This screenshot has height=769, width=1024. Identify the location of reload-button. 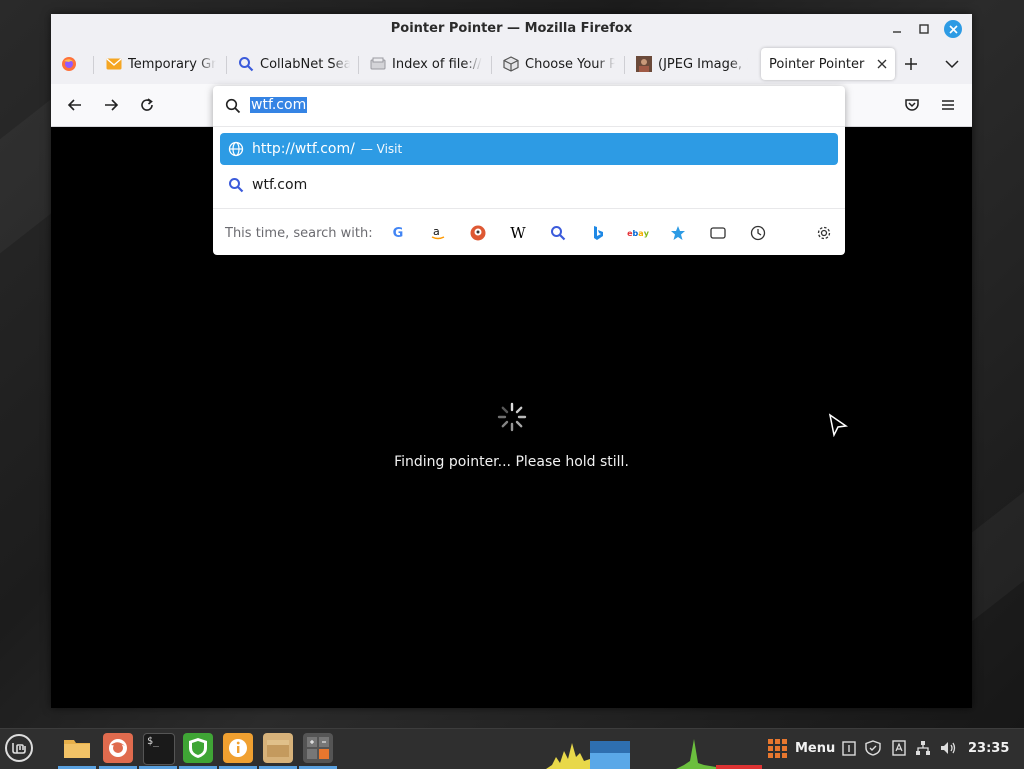
(147, 105).